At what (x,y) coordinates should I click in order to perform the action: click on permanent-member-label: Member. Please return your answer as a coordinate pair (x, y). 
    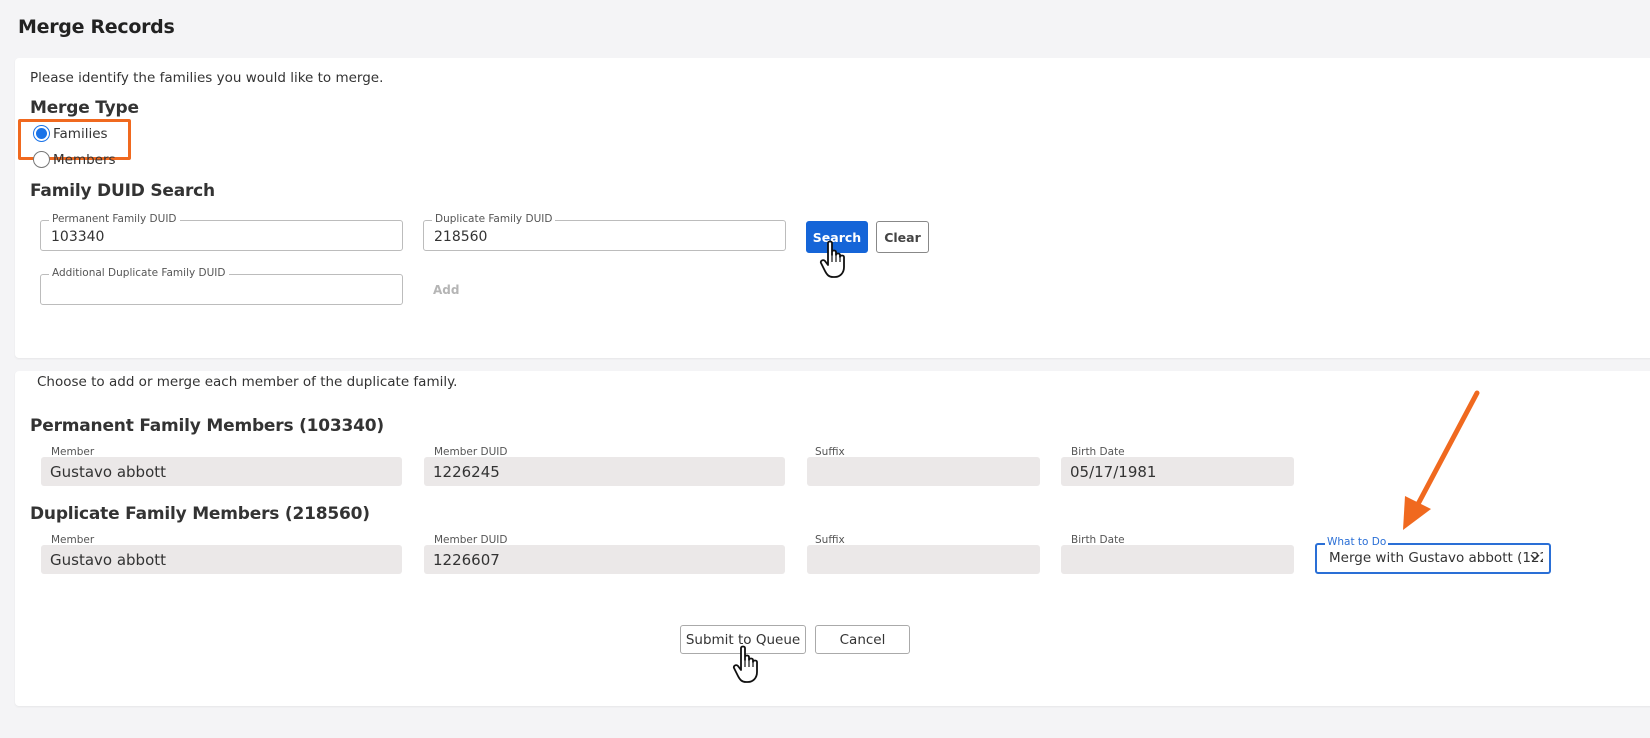
    Looking at the image, I should click on (73, 452).